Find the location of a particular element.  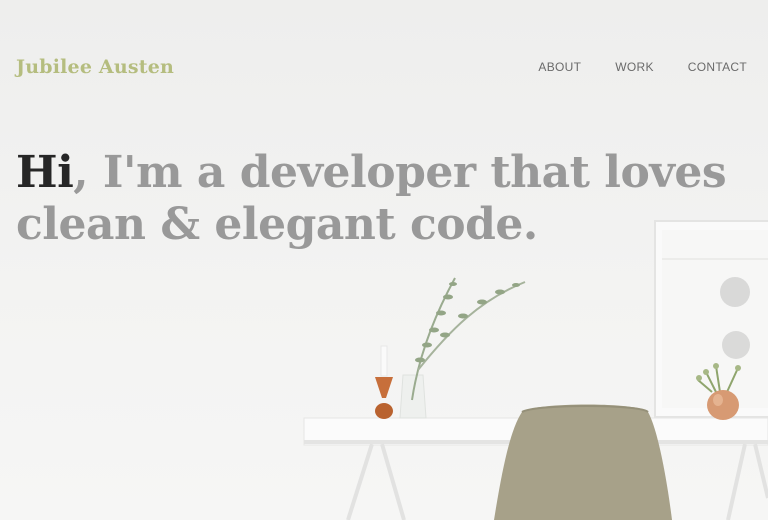

chair-icon is located at coordinates (583, 462).